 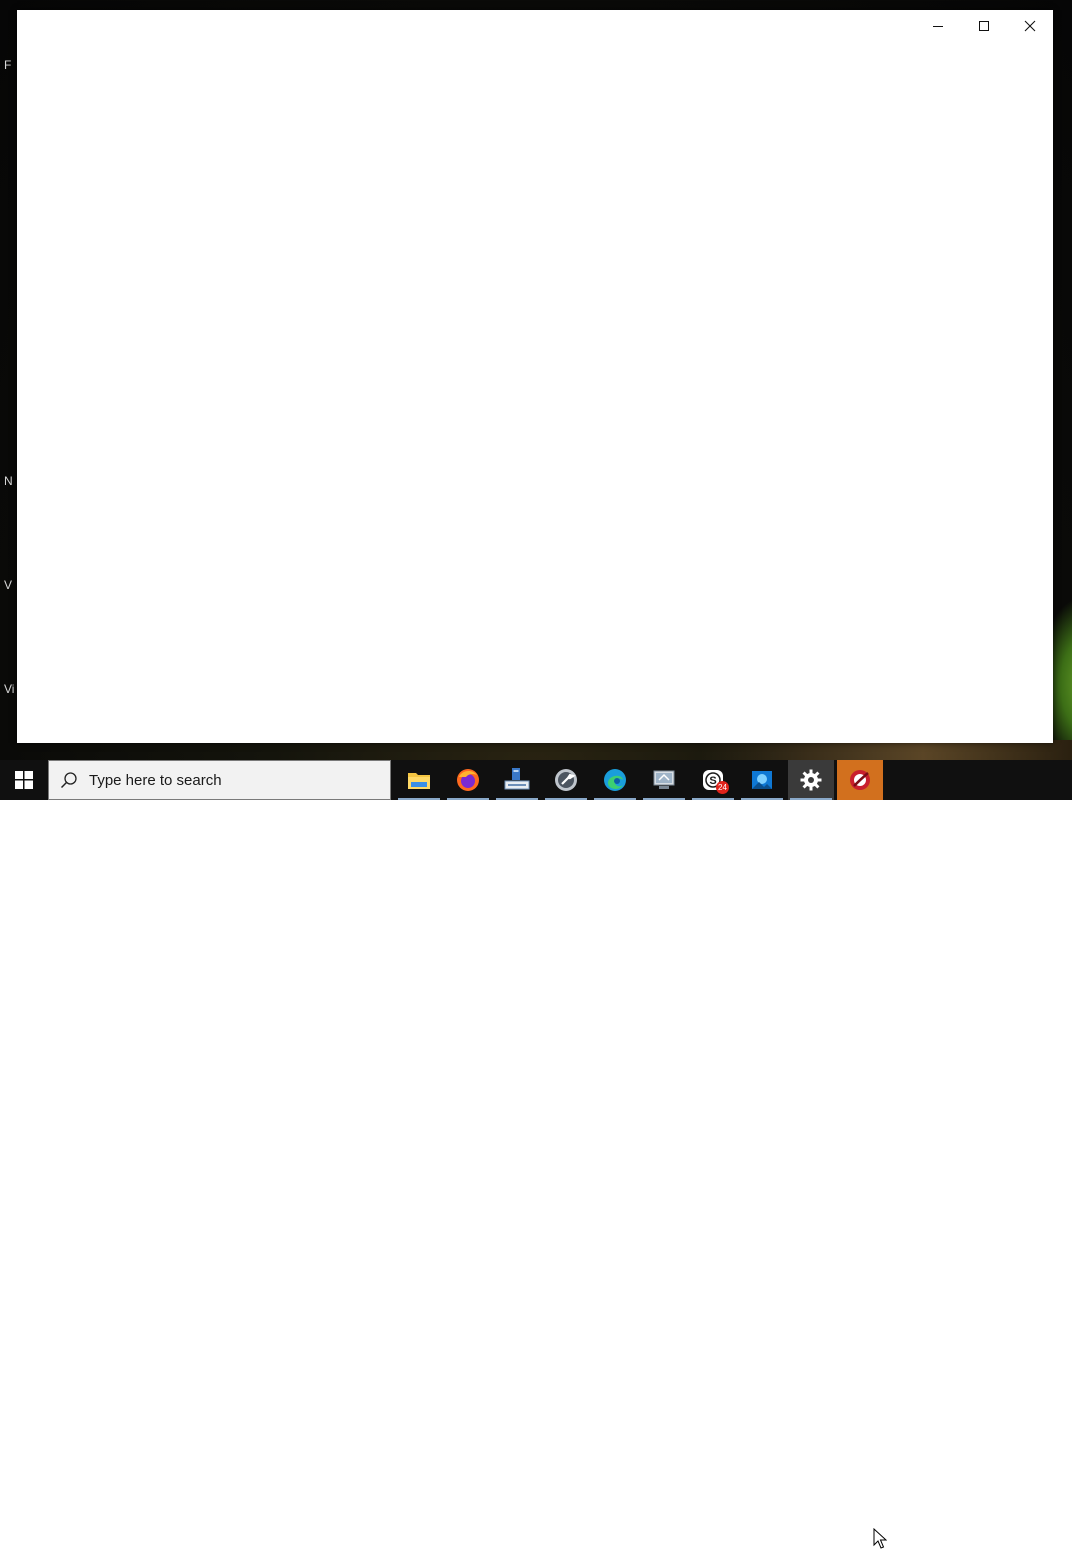 I want to click on taskbar-app-remote-desktop, so click(x=664, y=780).